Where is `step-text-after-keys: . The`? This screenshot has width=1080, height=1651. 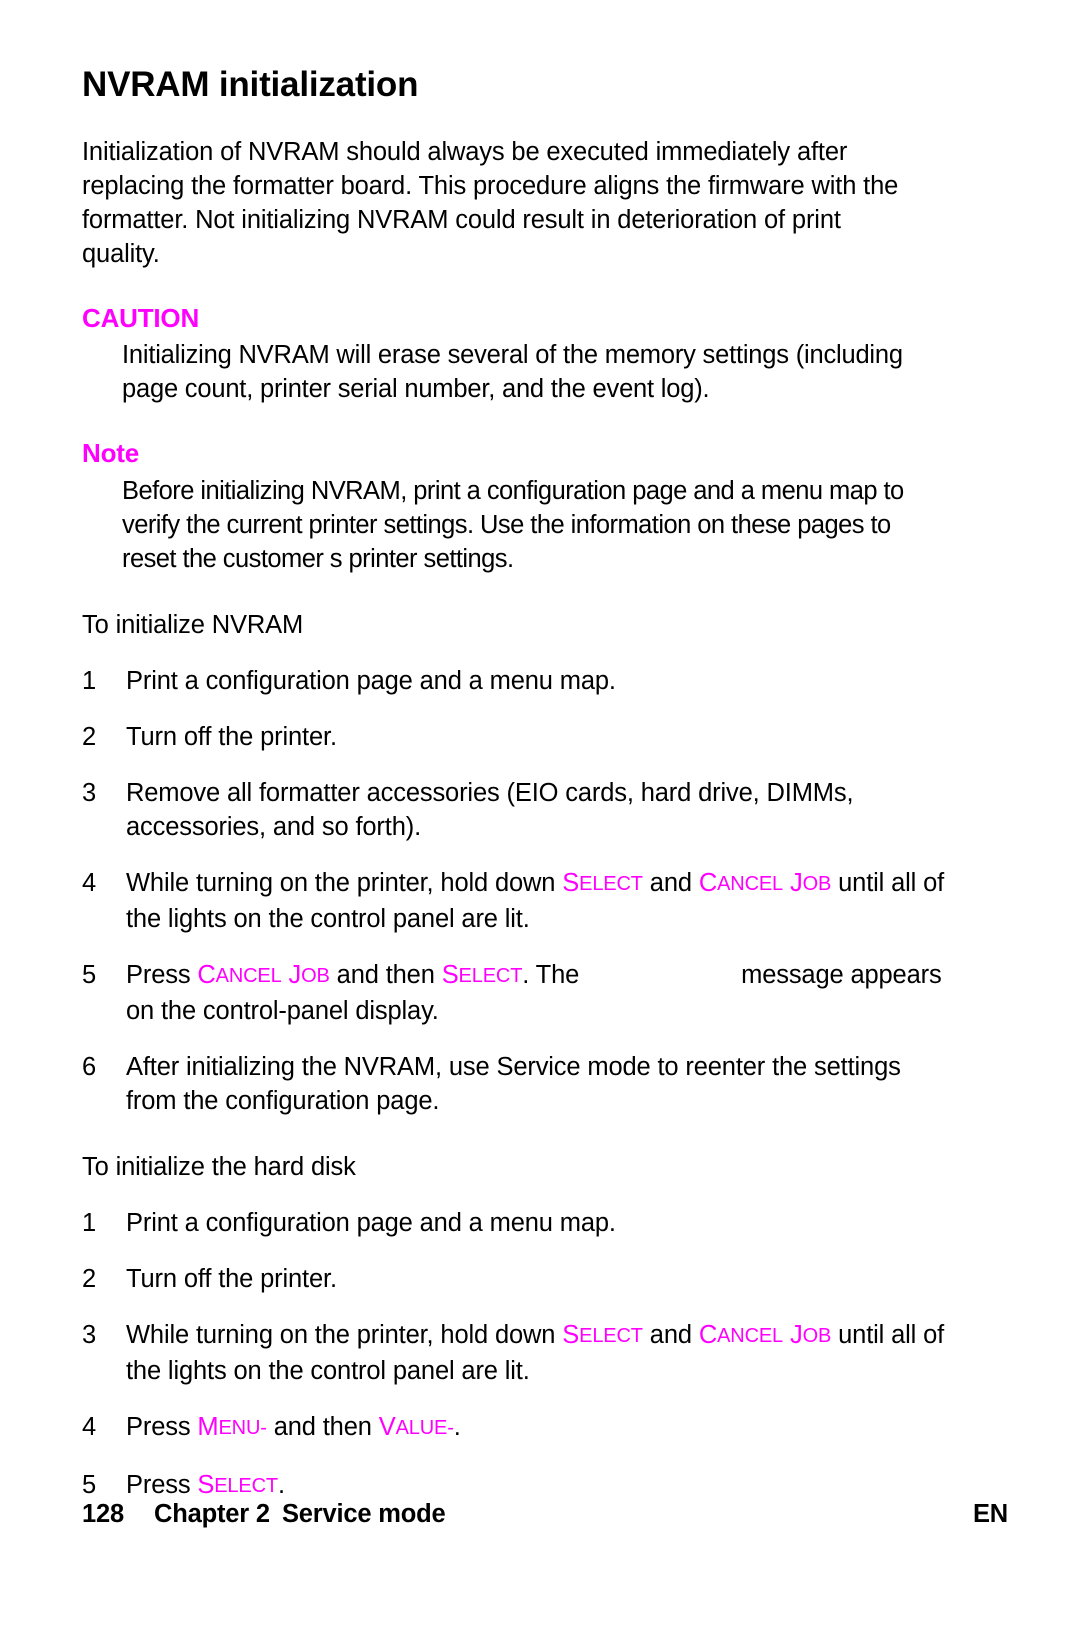
step-text-after-keys: . The is located at coordinates (554, 974).